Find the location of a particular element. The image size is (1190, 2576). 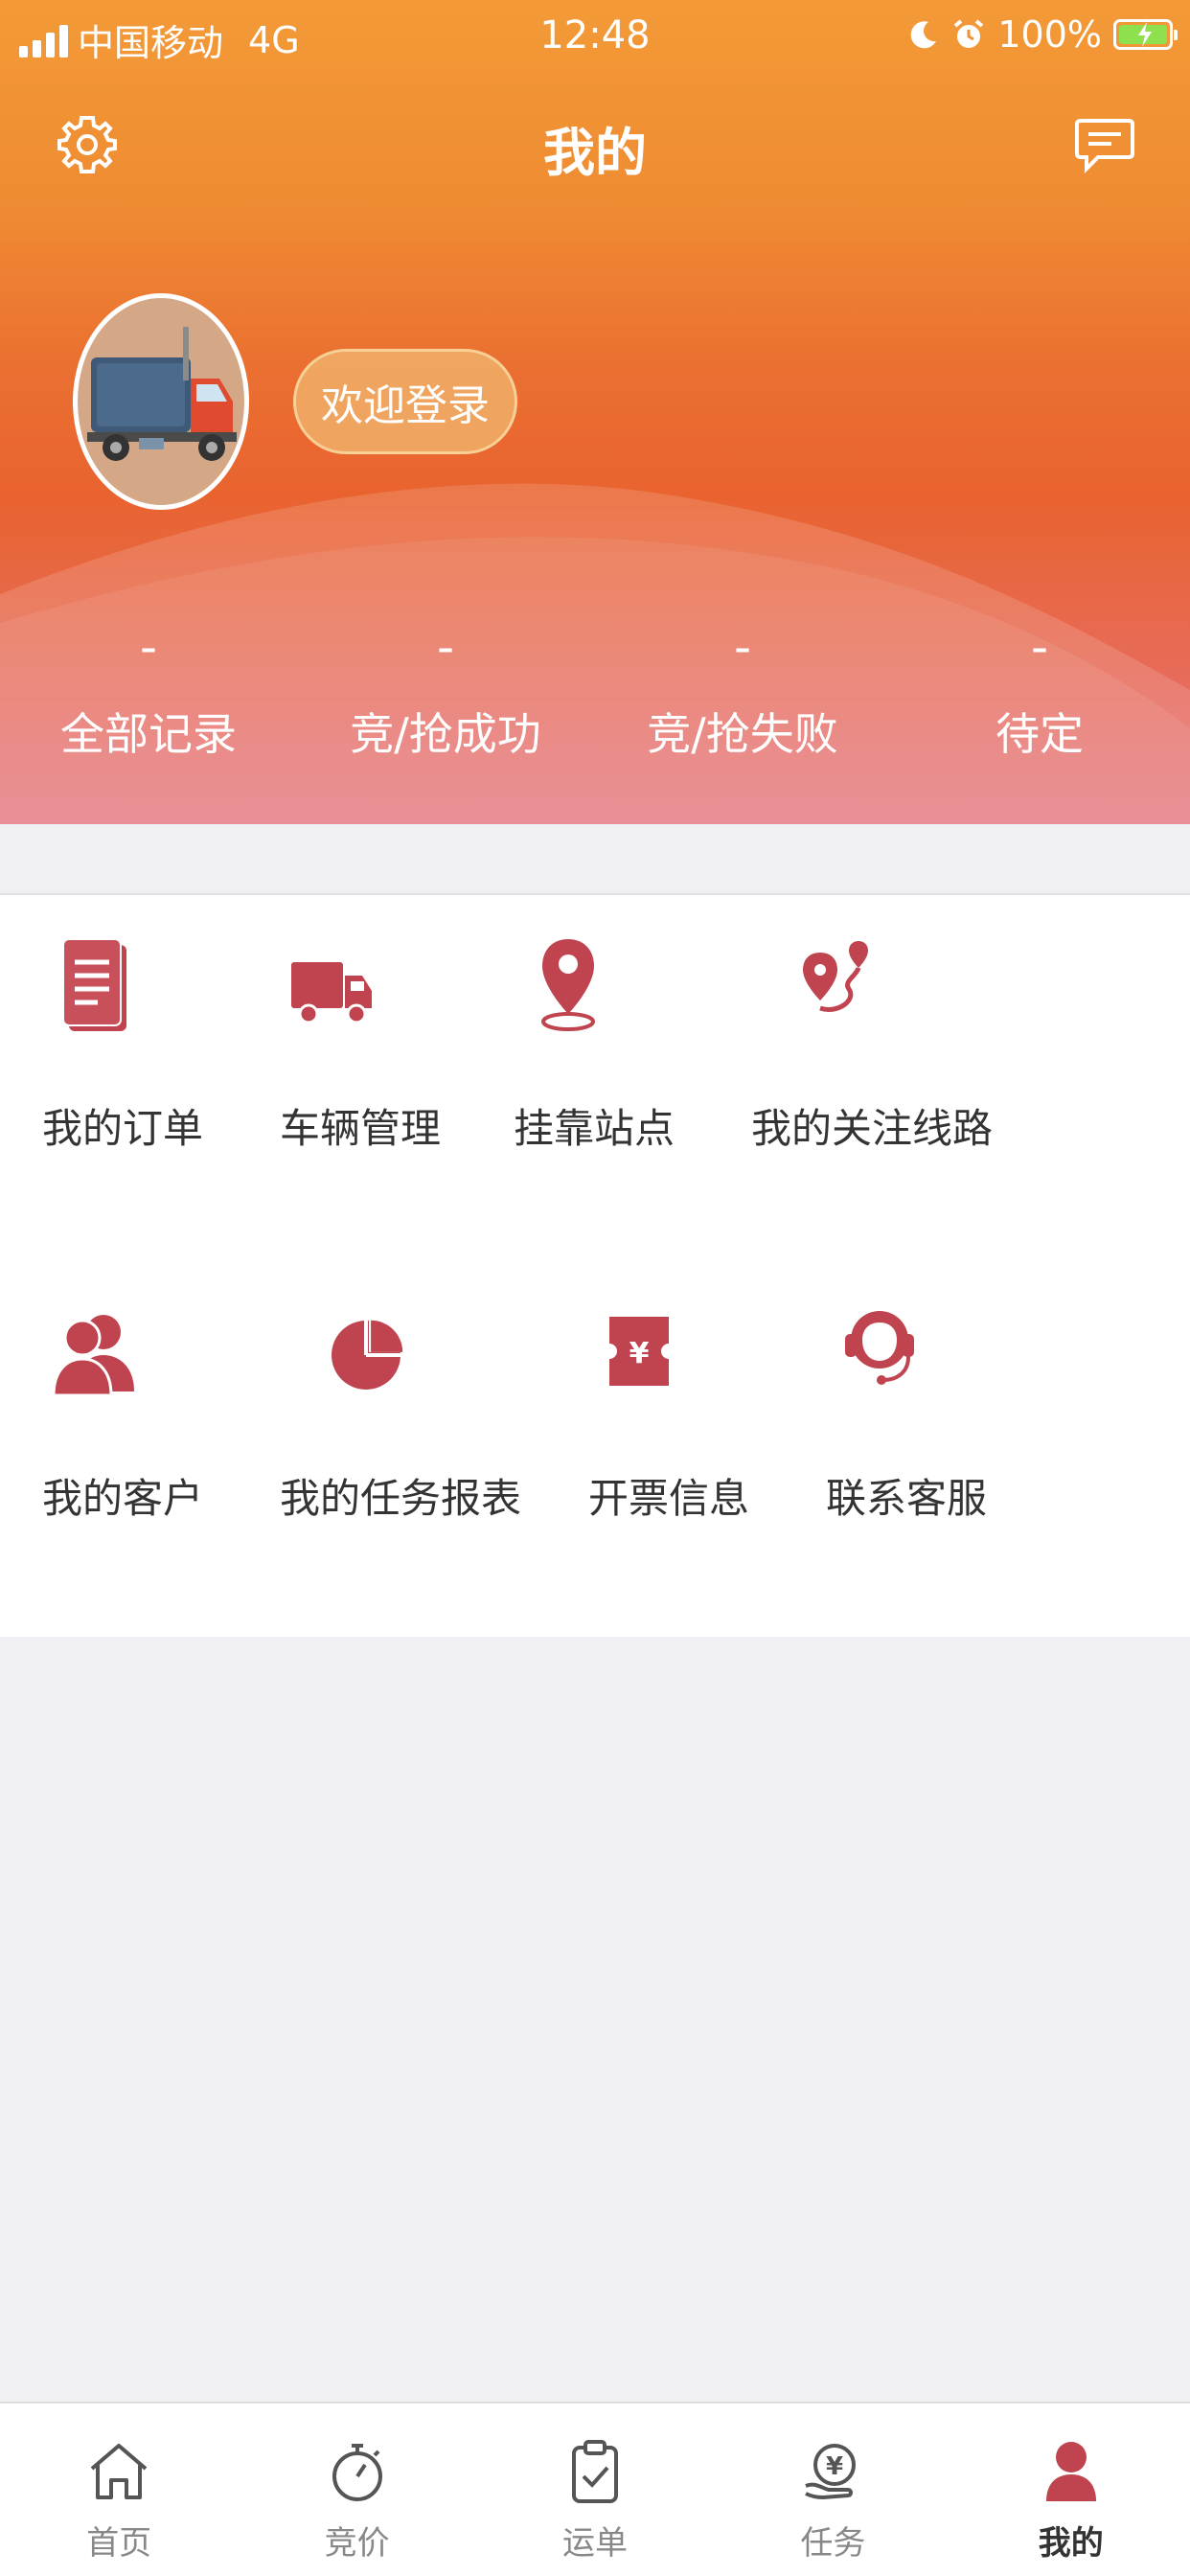

truck-avatar-icon is located at coordinates (162, 394).